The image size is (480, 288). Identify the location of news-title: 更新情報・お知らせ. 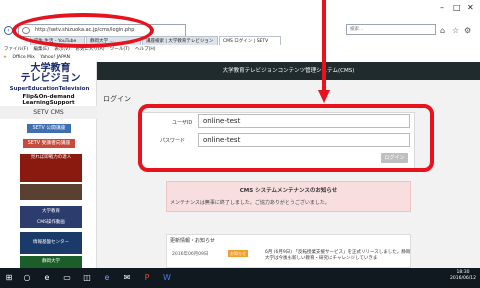
(192, 241).